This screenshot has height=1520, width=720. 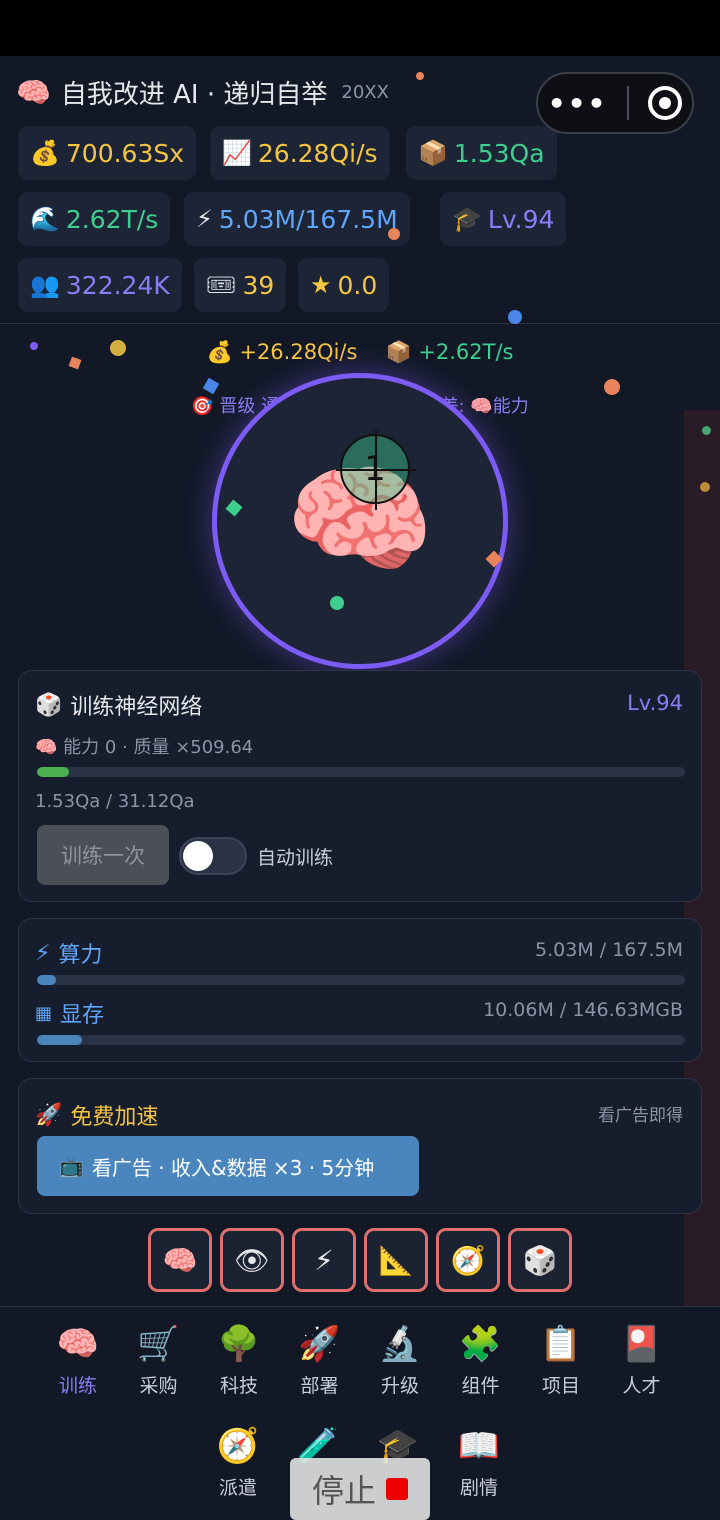 I want to click on wave-icon: 🌊, so click(x=45, y=219).